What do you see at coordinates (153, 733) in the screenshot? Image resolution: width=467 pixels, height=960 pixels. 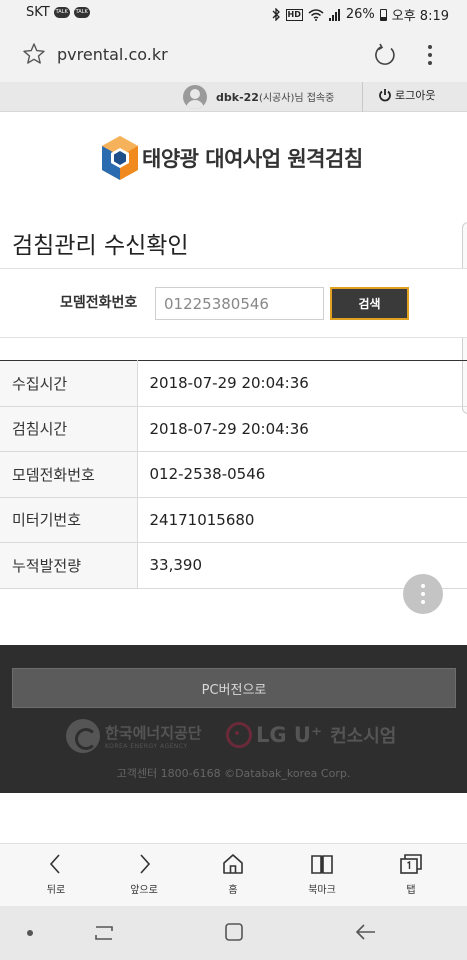 I see `kea-name: 한국에너지공단` at bounding box center [153, 733].